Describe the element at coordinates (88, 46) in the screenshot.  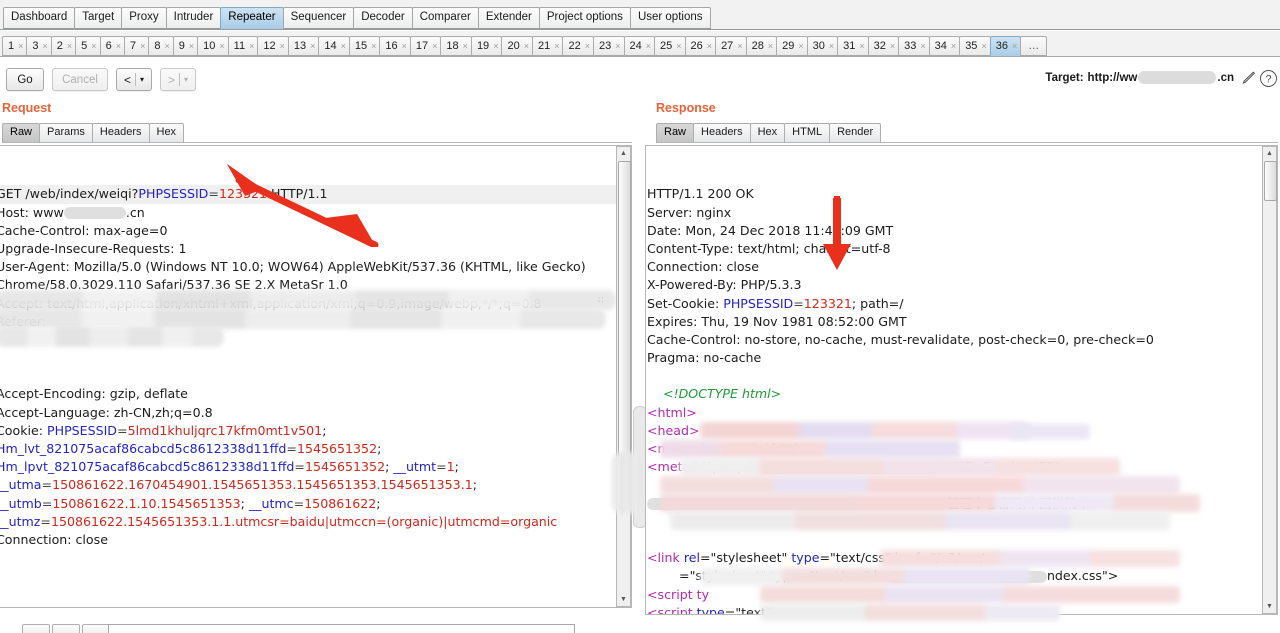
I see `repeater-tab-5: 5 ×` at that location.